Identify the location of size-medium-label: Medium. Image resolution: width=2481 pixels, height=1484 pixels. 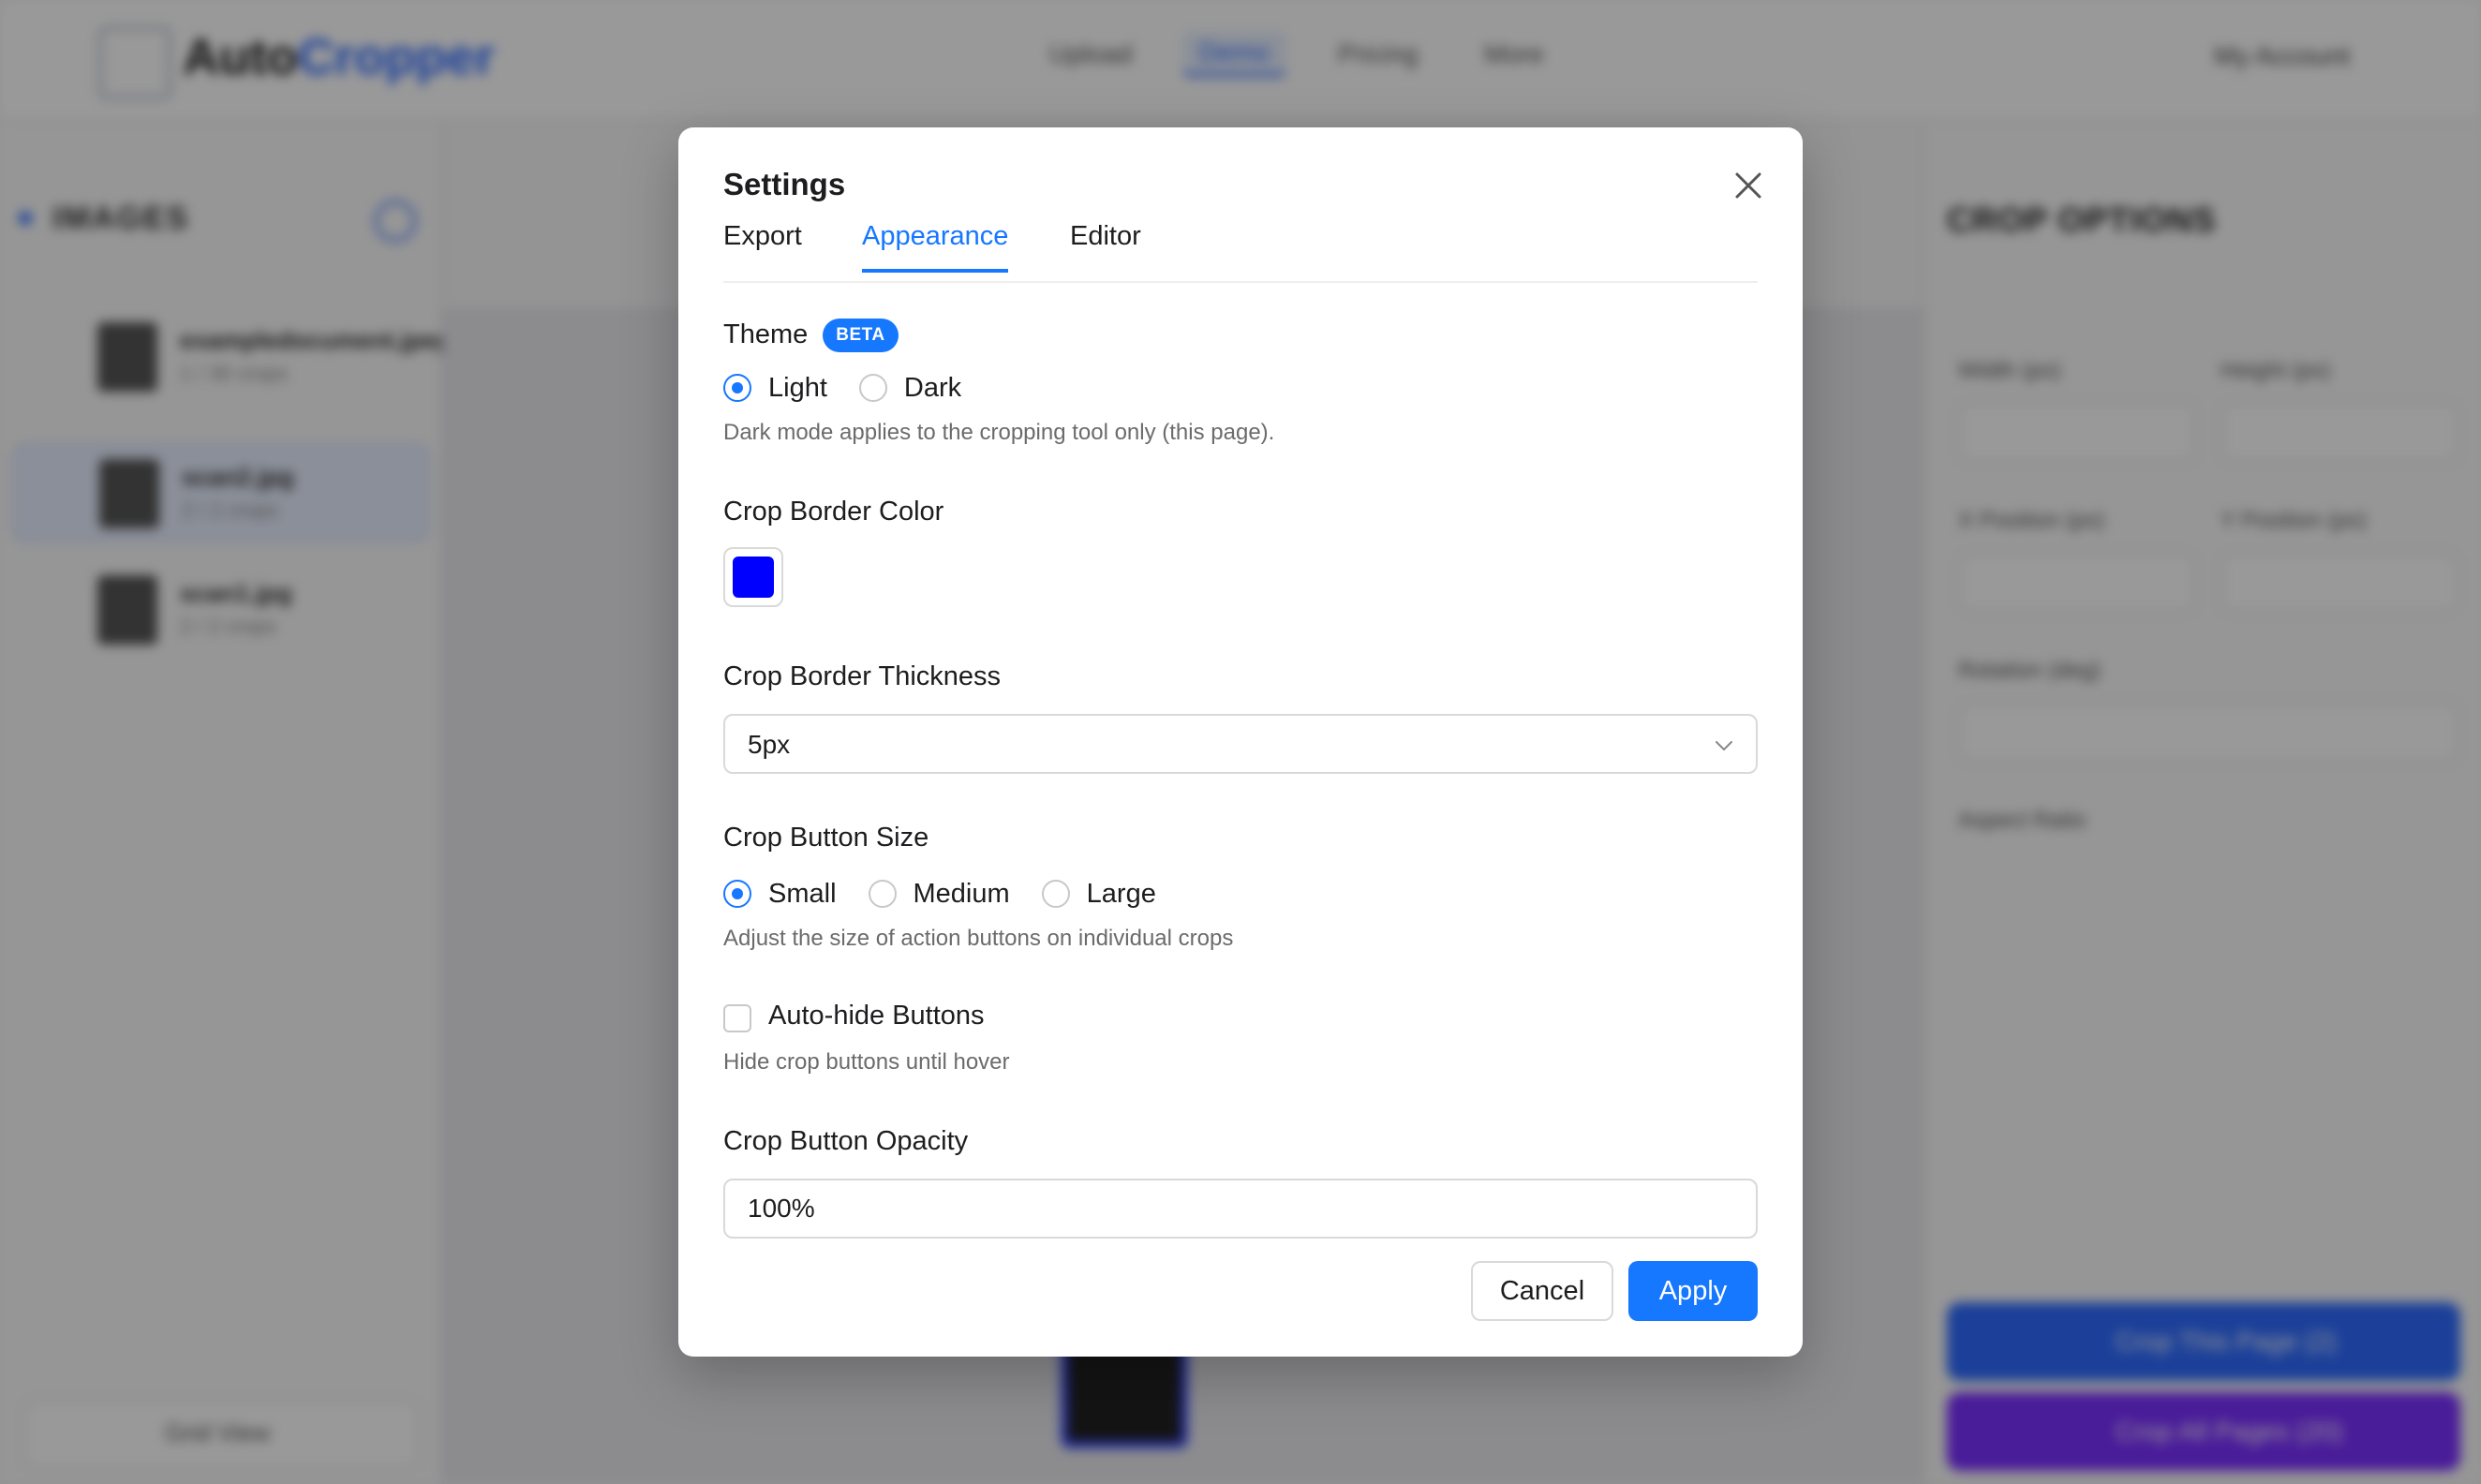
(962, 894).